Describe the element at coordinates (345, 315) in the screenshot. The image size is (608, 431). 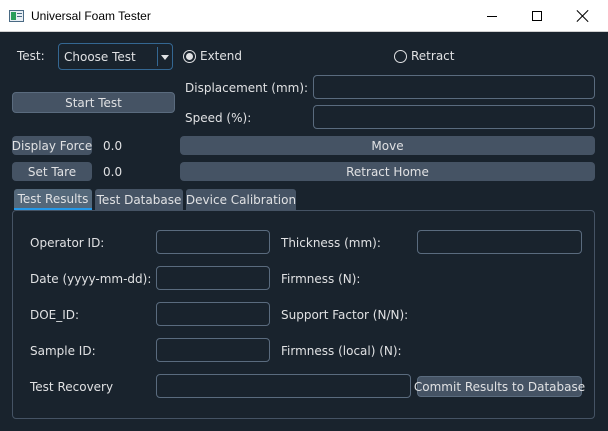
I see `support-factor-label: Support Factor (N/N):` at that location.